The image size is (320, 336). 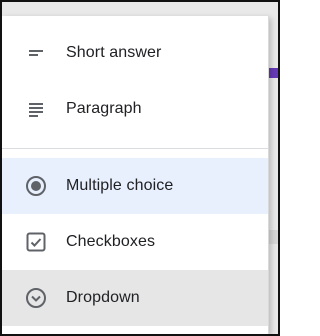 I want to click on menu-item-paragraph: Paragraph, so click(x=135, y=109).